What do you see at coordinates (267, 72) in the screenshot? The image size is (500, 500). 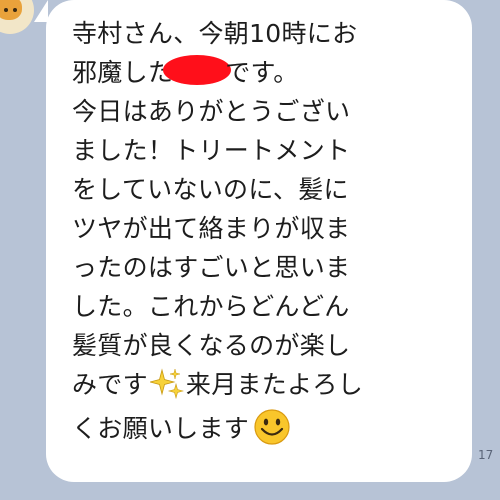 I see `message-line: 邪魔した です。` at bounding box center [267, 72].